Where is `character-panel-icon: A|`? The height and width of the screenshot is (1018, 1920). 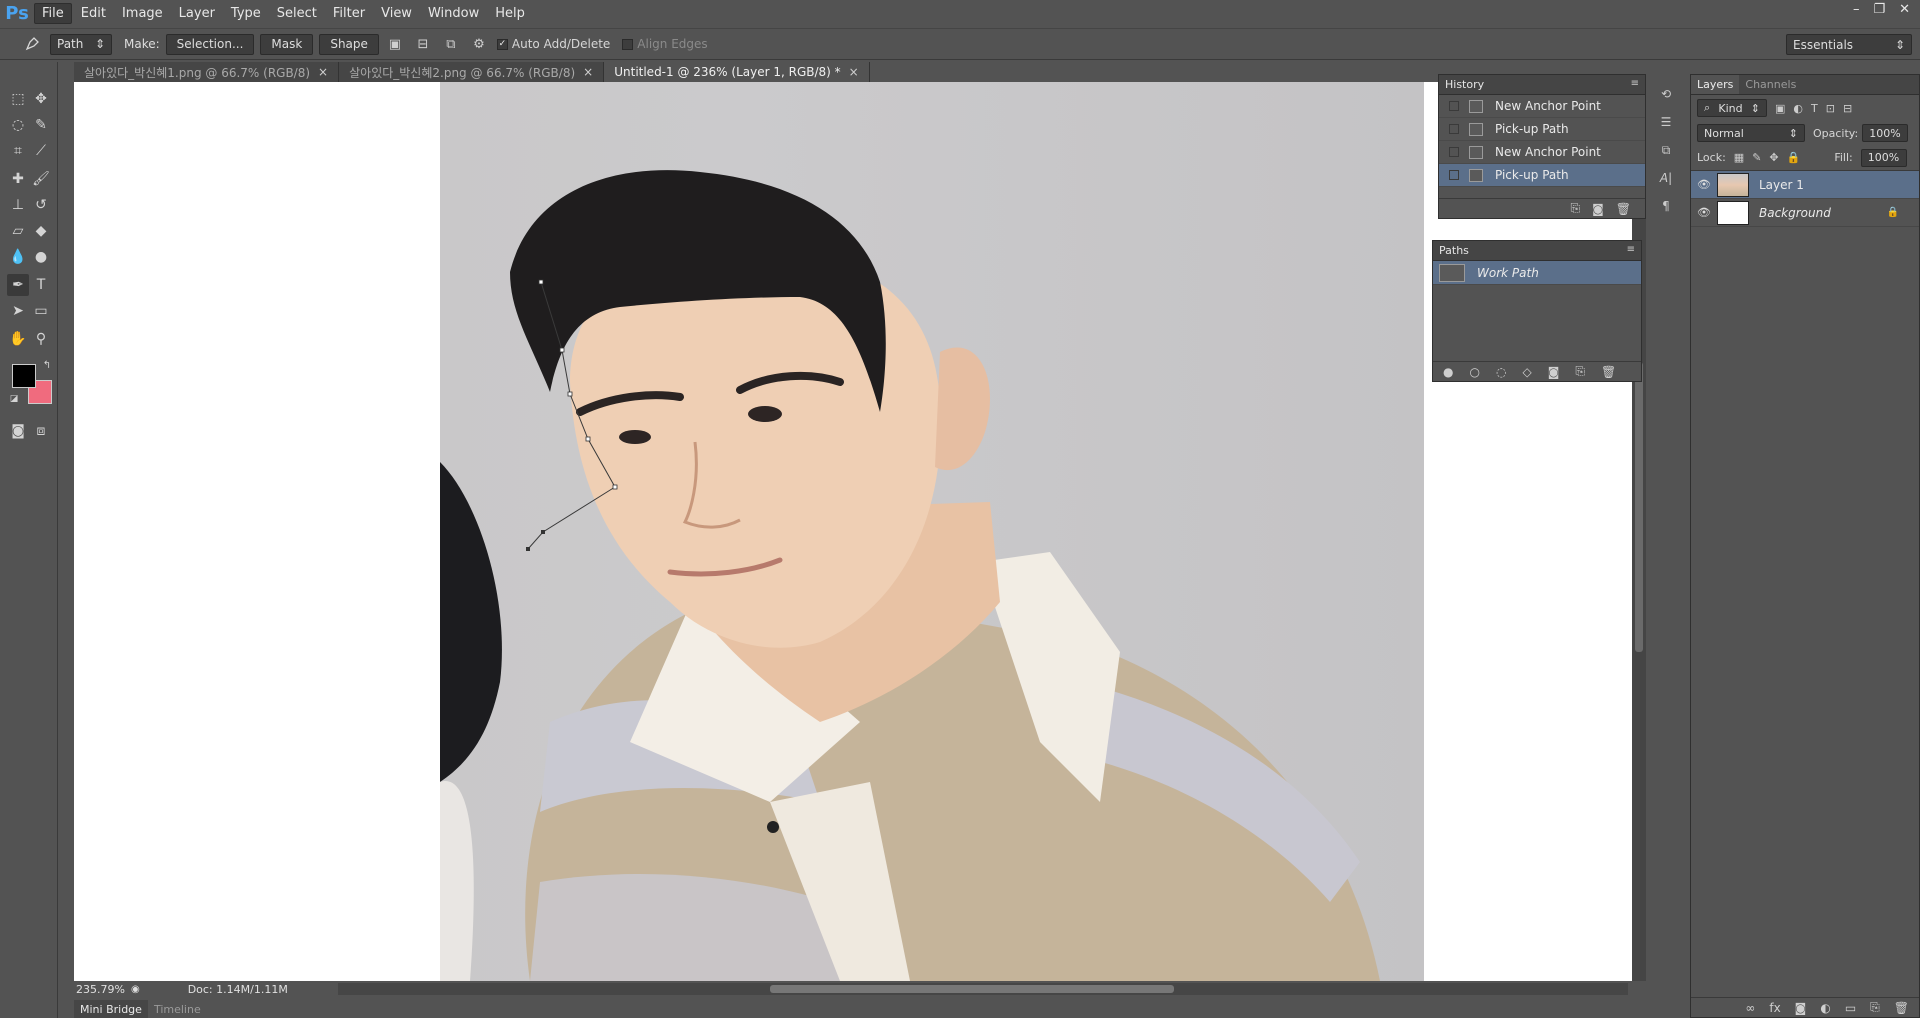
character-panel-icon: A| is located at coordinates (1666, 178).